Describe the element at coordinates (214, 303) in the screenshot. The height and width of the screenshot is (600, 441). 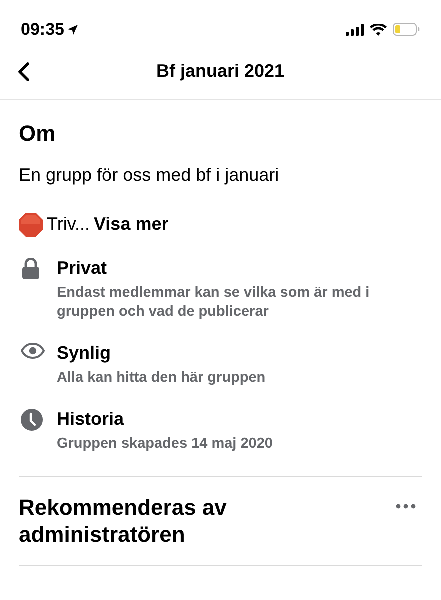
I see `detail-text: Endast medlemmar kan se vilka som är med i gruppen och vad de publicerar` at that location.